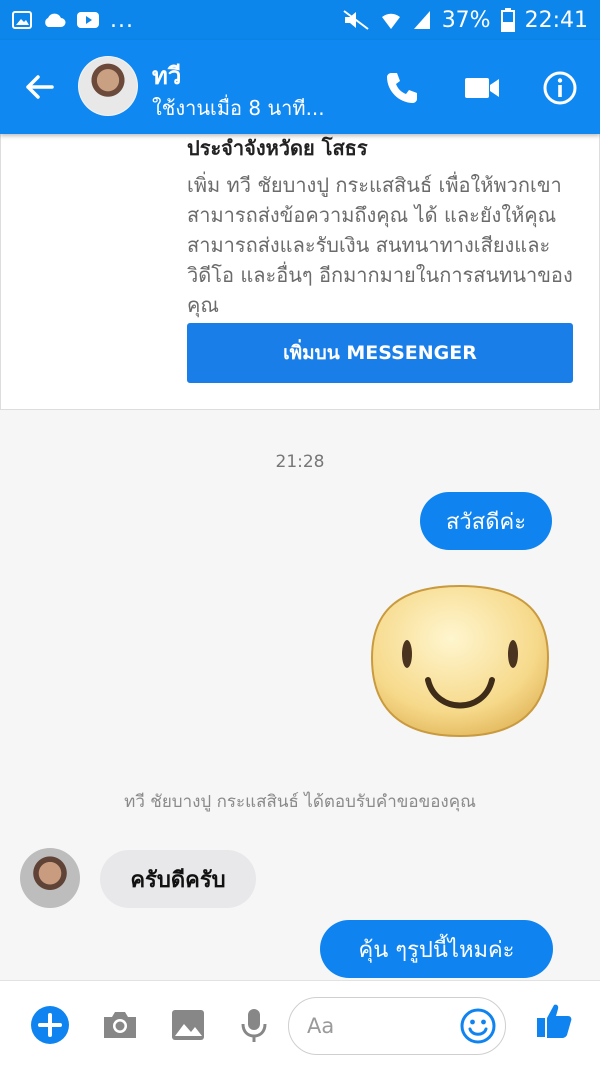 This screenshot has width=600, height=1067. What do you see at coordinates (321, 1026) in the screenshot?
I see `message-placeholder: Aa` at bounding box center [321, 1026].